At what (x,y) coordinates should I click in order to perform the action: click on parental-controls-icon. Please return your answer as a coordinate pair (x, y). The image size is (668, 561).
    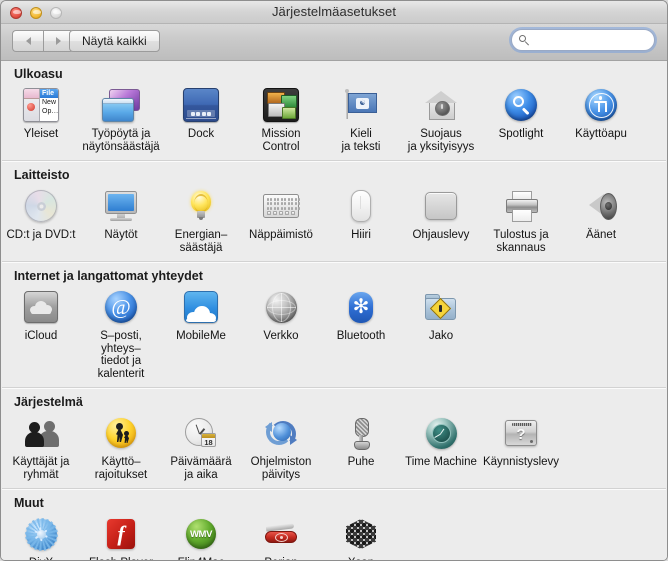
    Looking at the image, I should click on (121, 433).